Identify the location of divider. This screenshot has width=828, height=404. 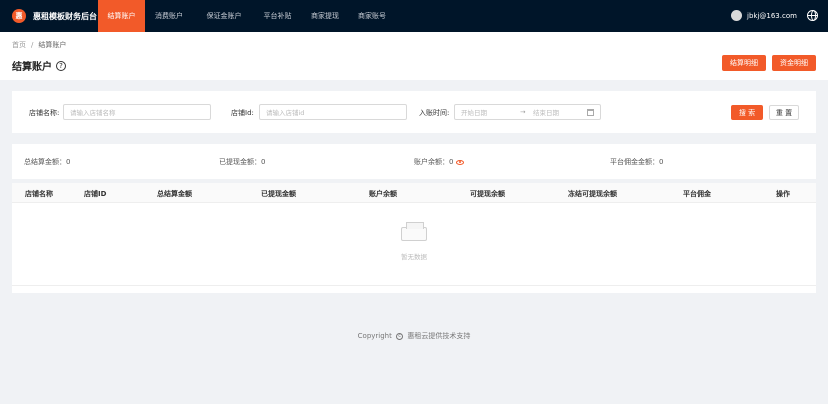
(414, 285).